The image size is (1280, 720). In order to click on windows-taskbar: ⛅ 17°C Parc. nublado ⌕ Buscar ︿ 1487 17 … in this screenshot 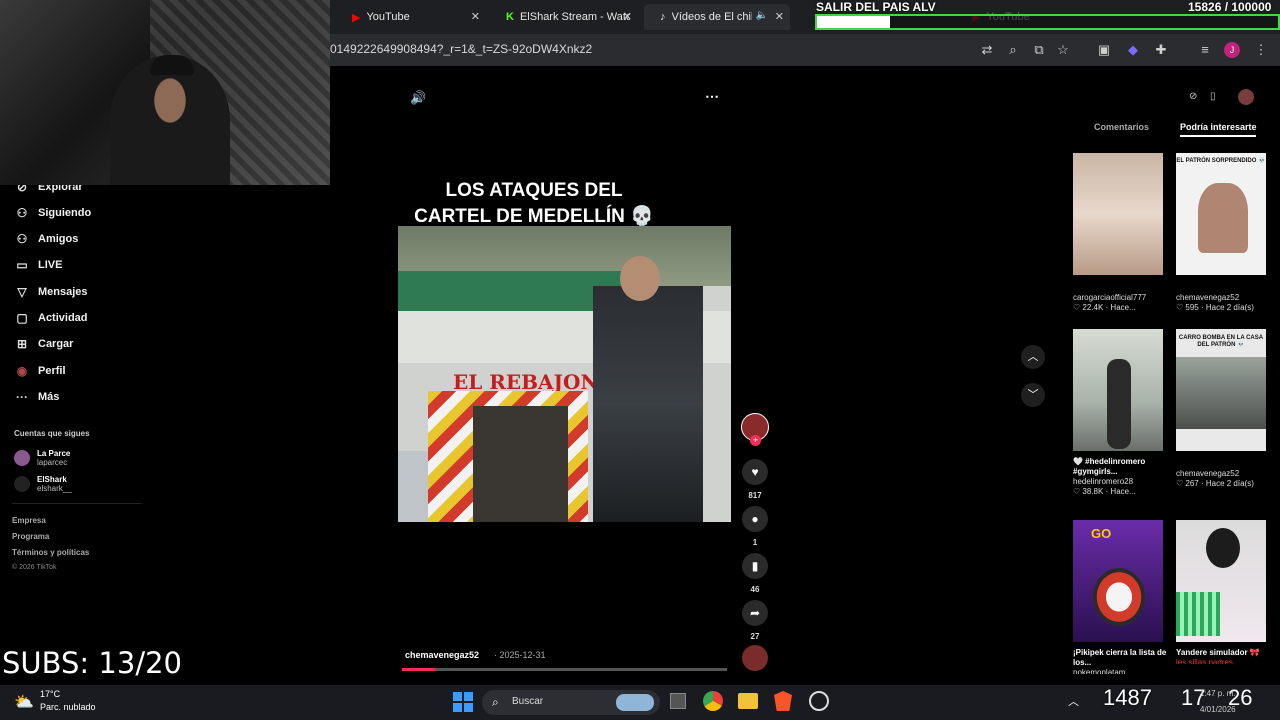, I will do `click(640, 702)`.